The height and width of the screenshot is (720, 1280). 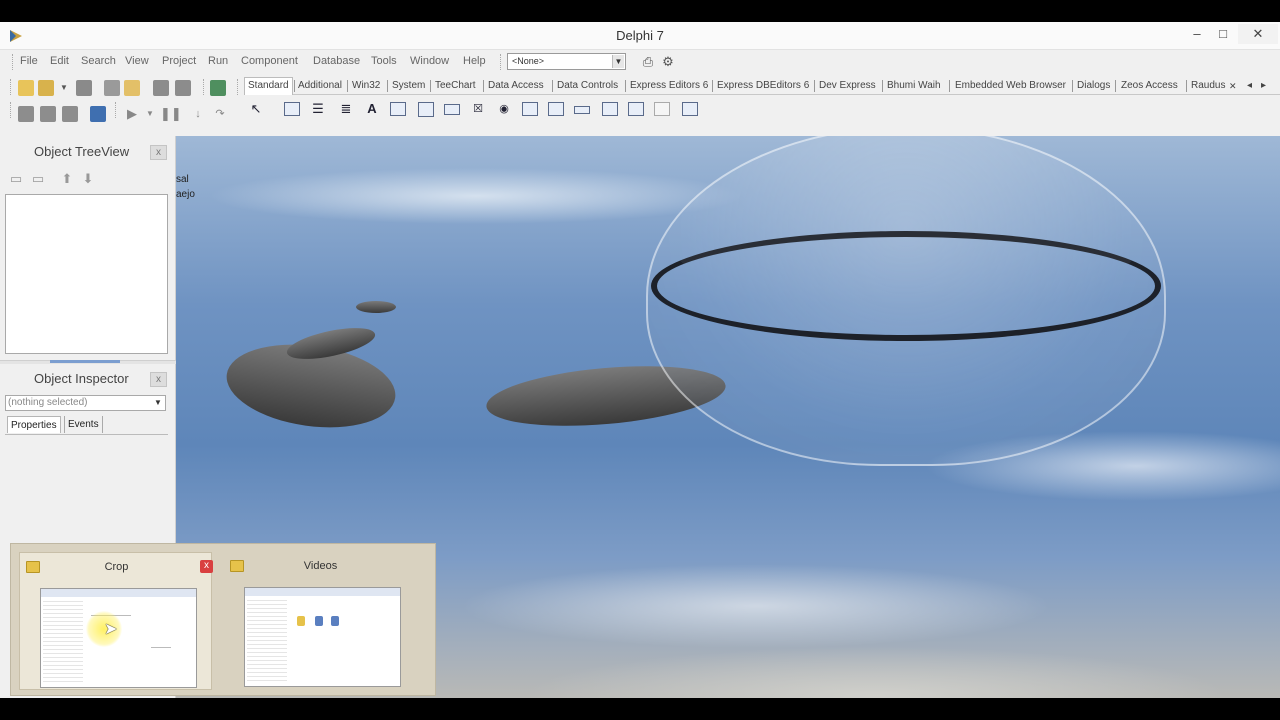 I want to click on palette-grip, so click(x=238, y=87).